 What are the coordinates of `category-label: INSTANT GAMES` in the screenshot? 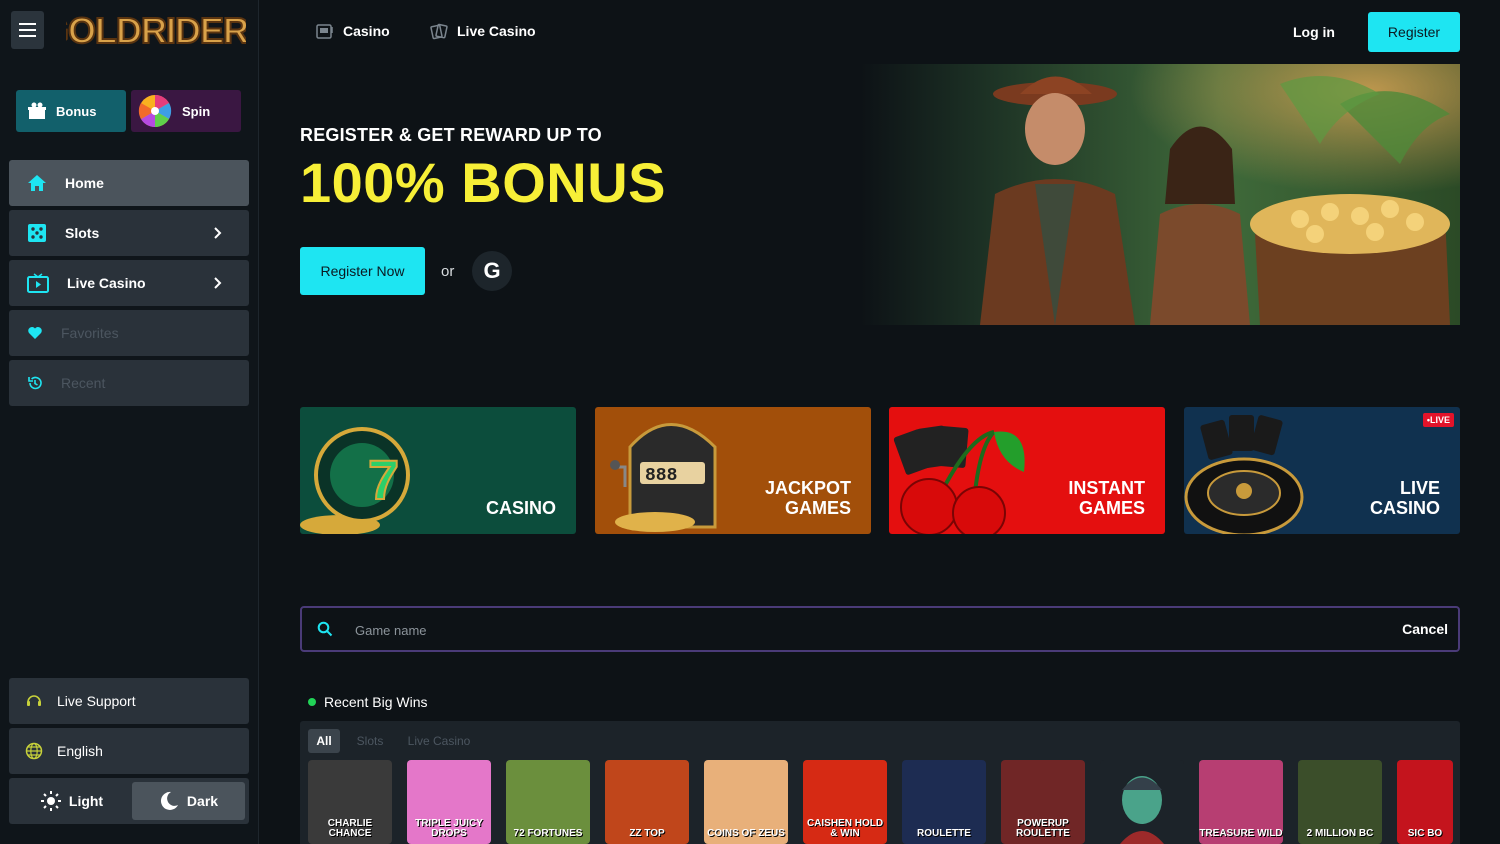 It's located at (1106, 498).